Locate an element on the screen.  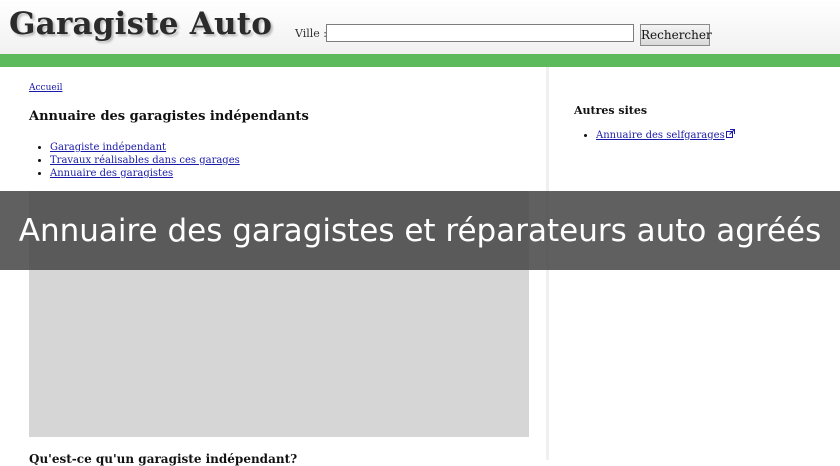
link-selfgarages: Annuaire des selfgarages is located at coordinates (660, 135).